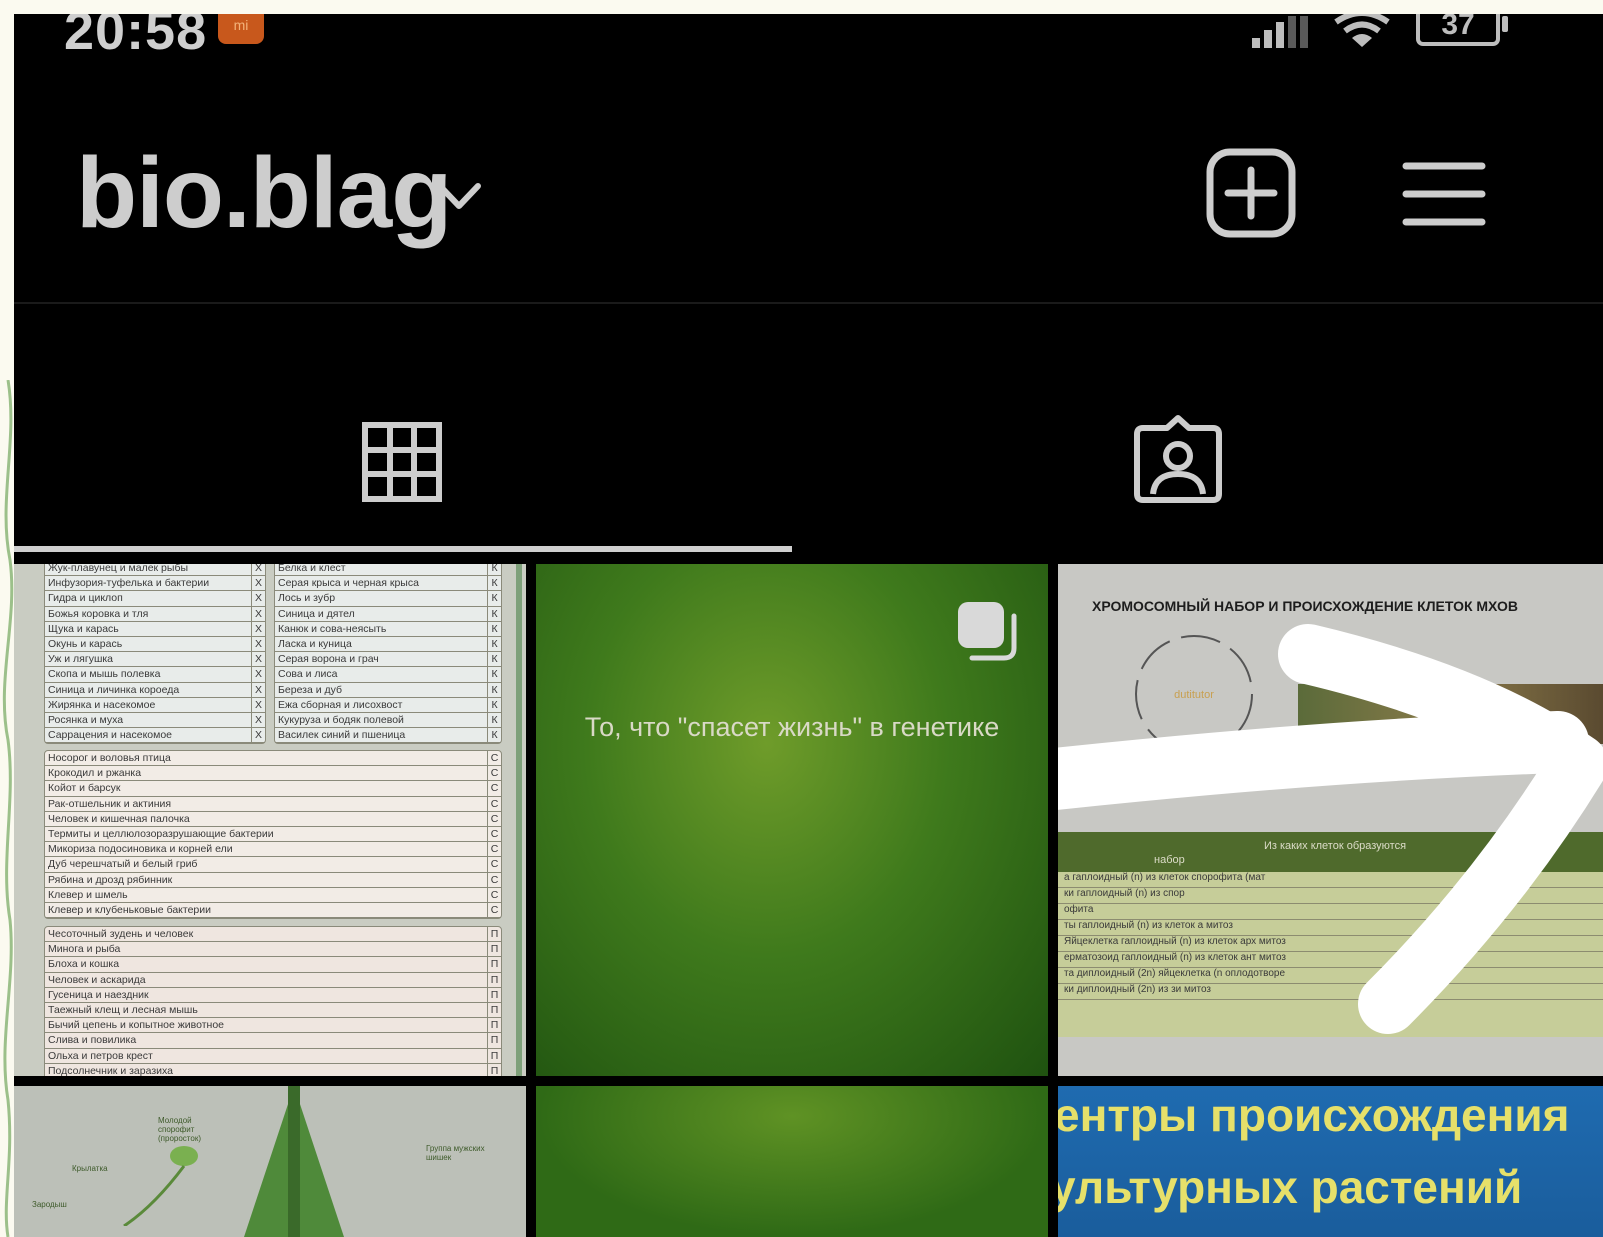 This screenshot has width=1603, height=1237. I want to click on row-label: Носорог и воловья птица, so click(109, 758).